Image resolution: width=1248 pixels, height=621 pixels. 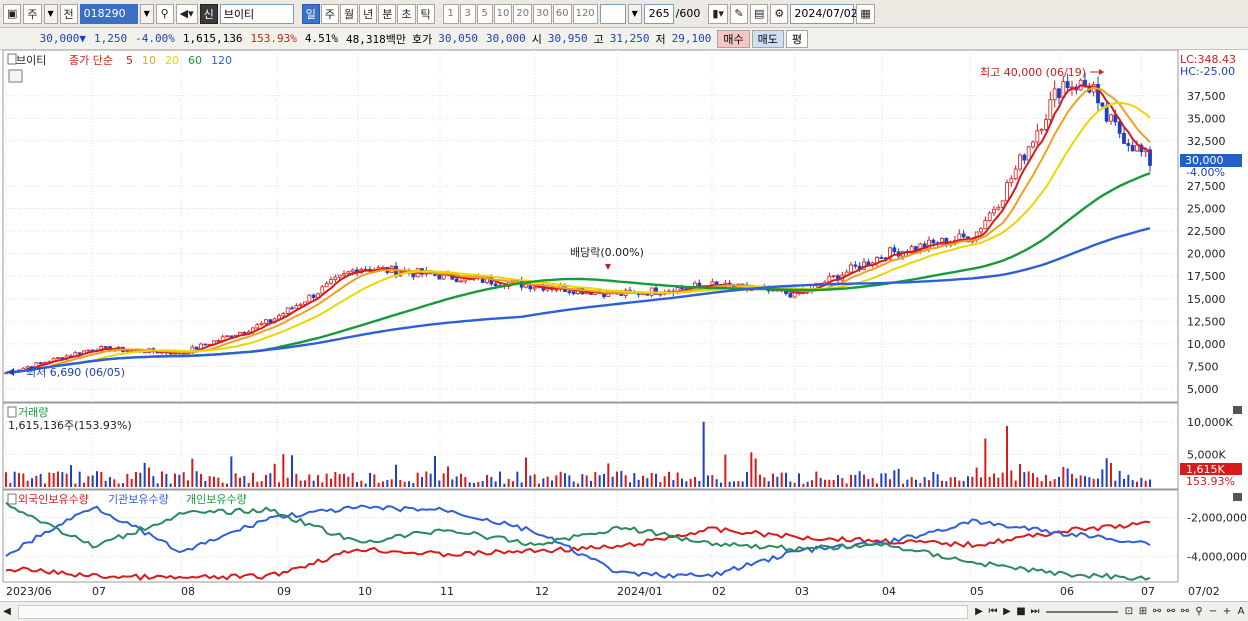 I want to click on zoom-slider, so click(x=1082, y=611).